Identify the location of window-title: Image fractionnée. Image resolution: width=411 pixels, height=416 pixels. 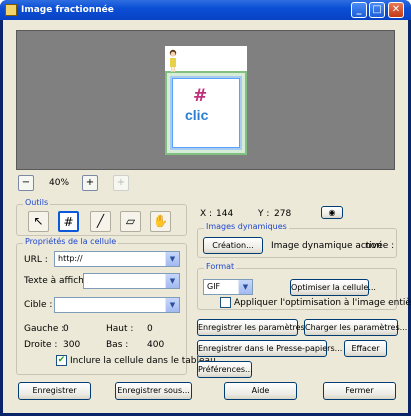
(67, 10).